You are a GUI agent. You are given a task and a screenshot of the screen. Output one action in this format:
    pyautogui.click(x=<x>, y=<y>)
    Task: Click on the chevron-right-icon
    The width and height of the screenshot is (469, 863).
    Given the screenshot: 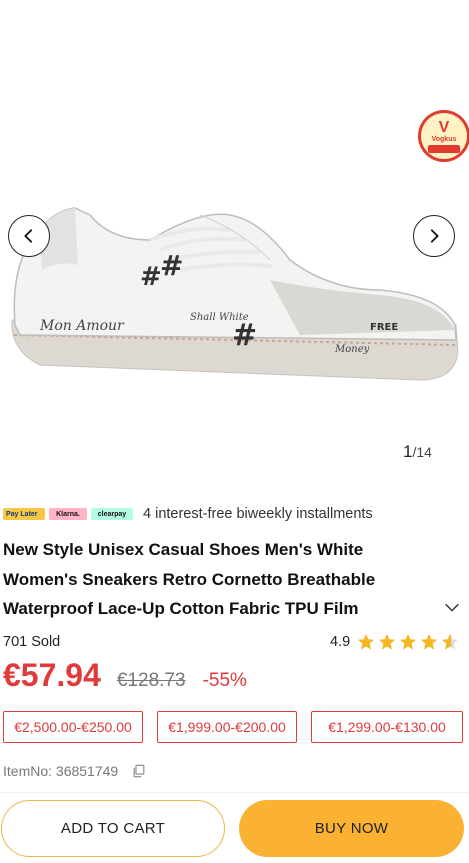 What is the action you would take?
    pyautogui.click(x=434, y=236)
    